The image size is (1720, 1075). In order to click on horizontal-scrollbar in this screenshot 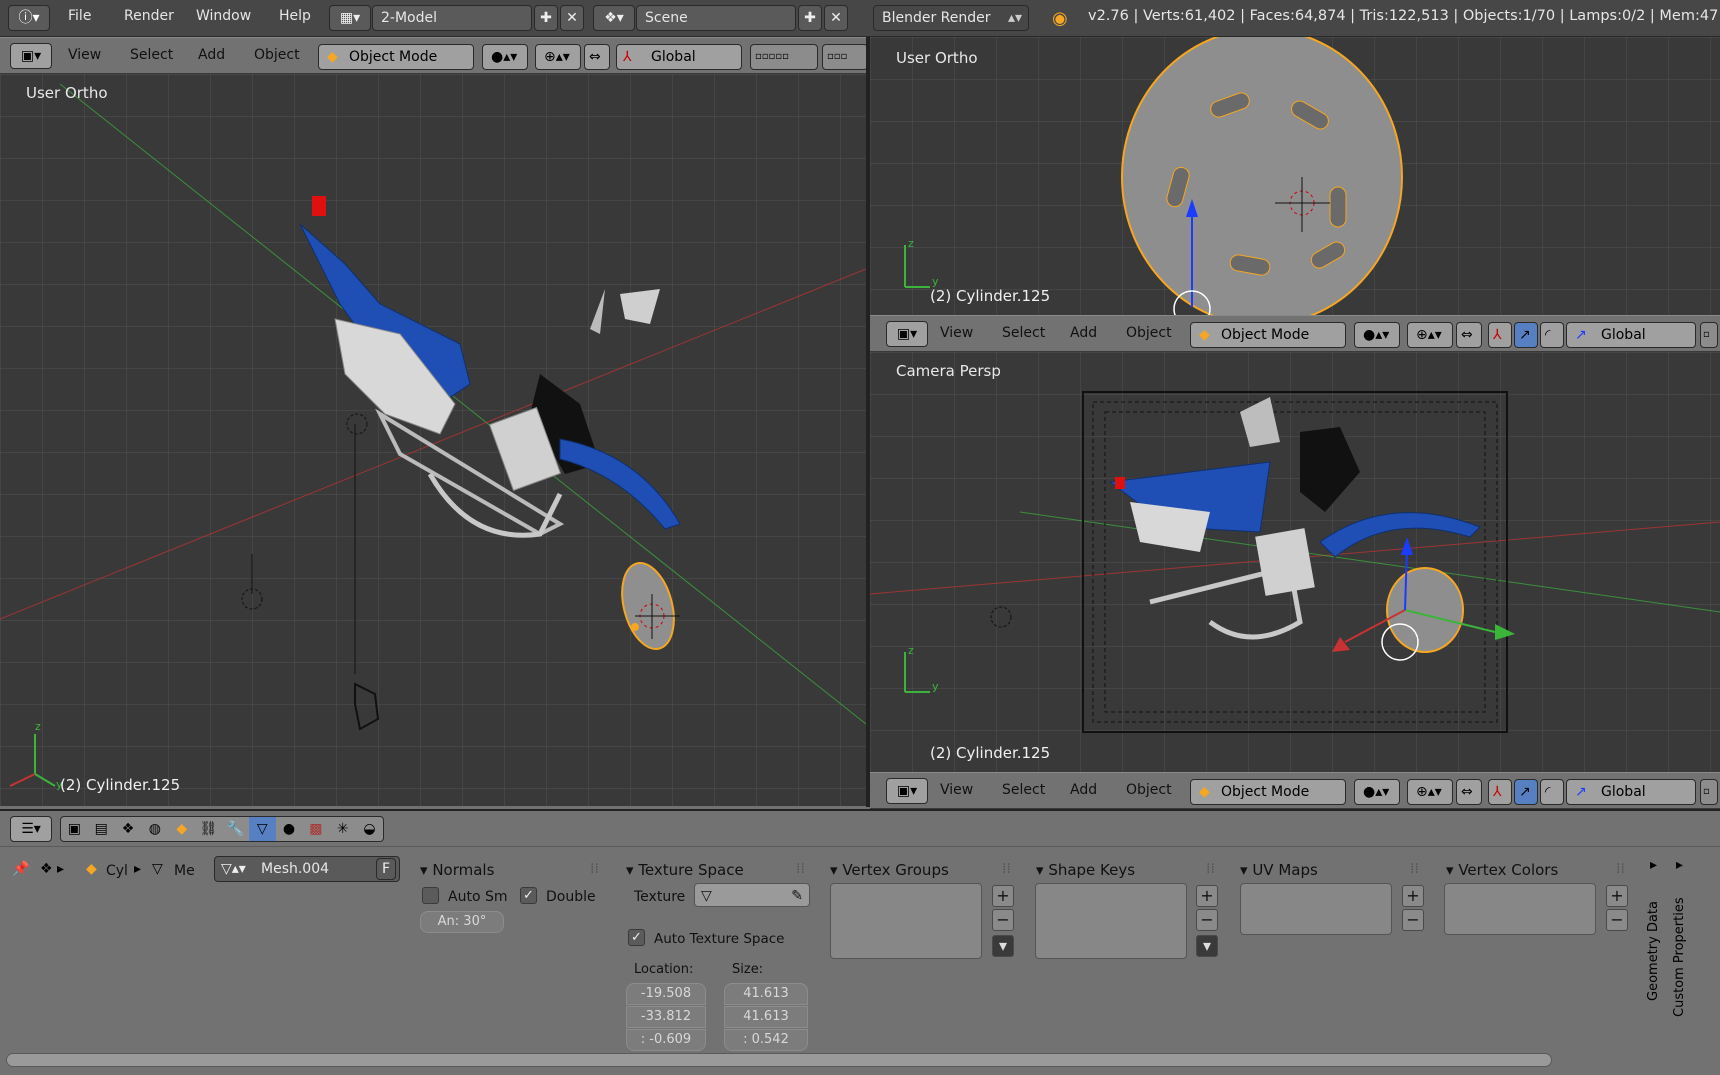, I will do `click(779, 1060)`.